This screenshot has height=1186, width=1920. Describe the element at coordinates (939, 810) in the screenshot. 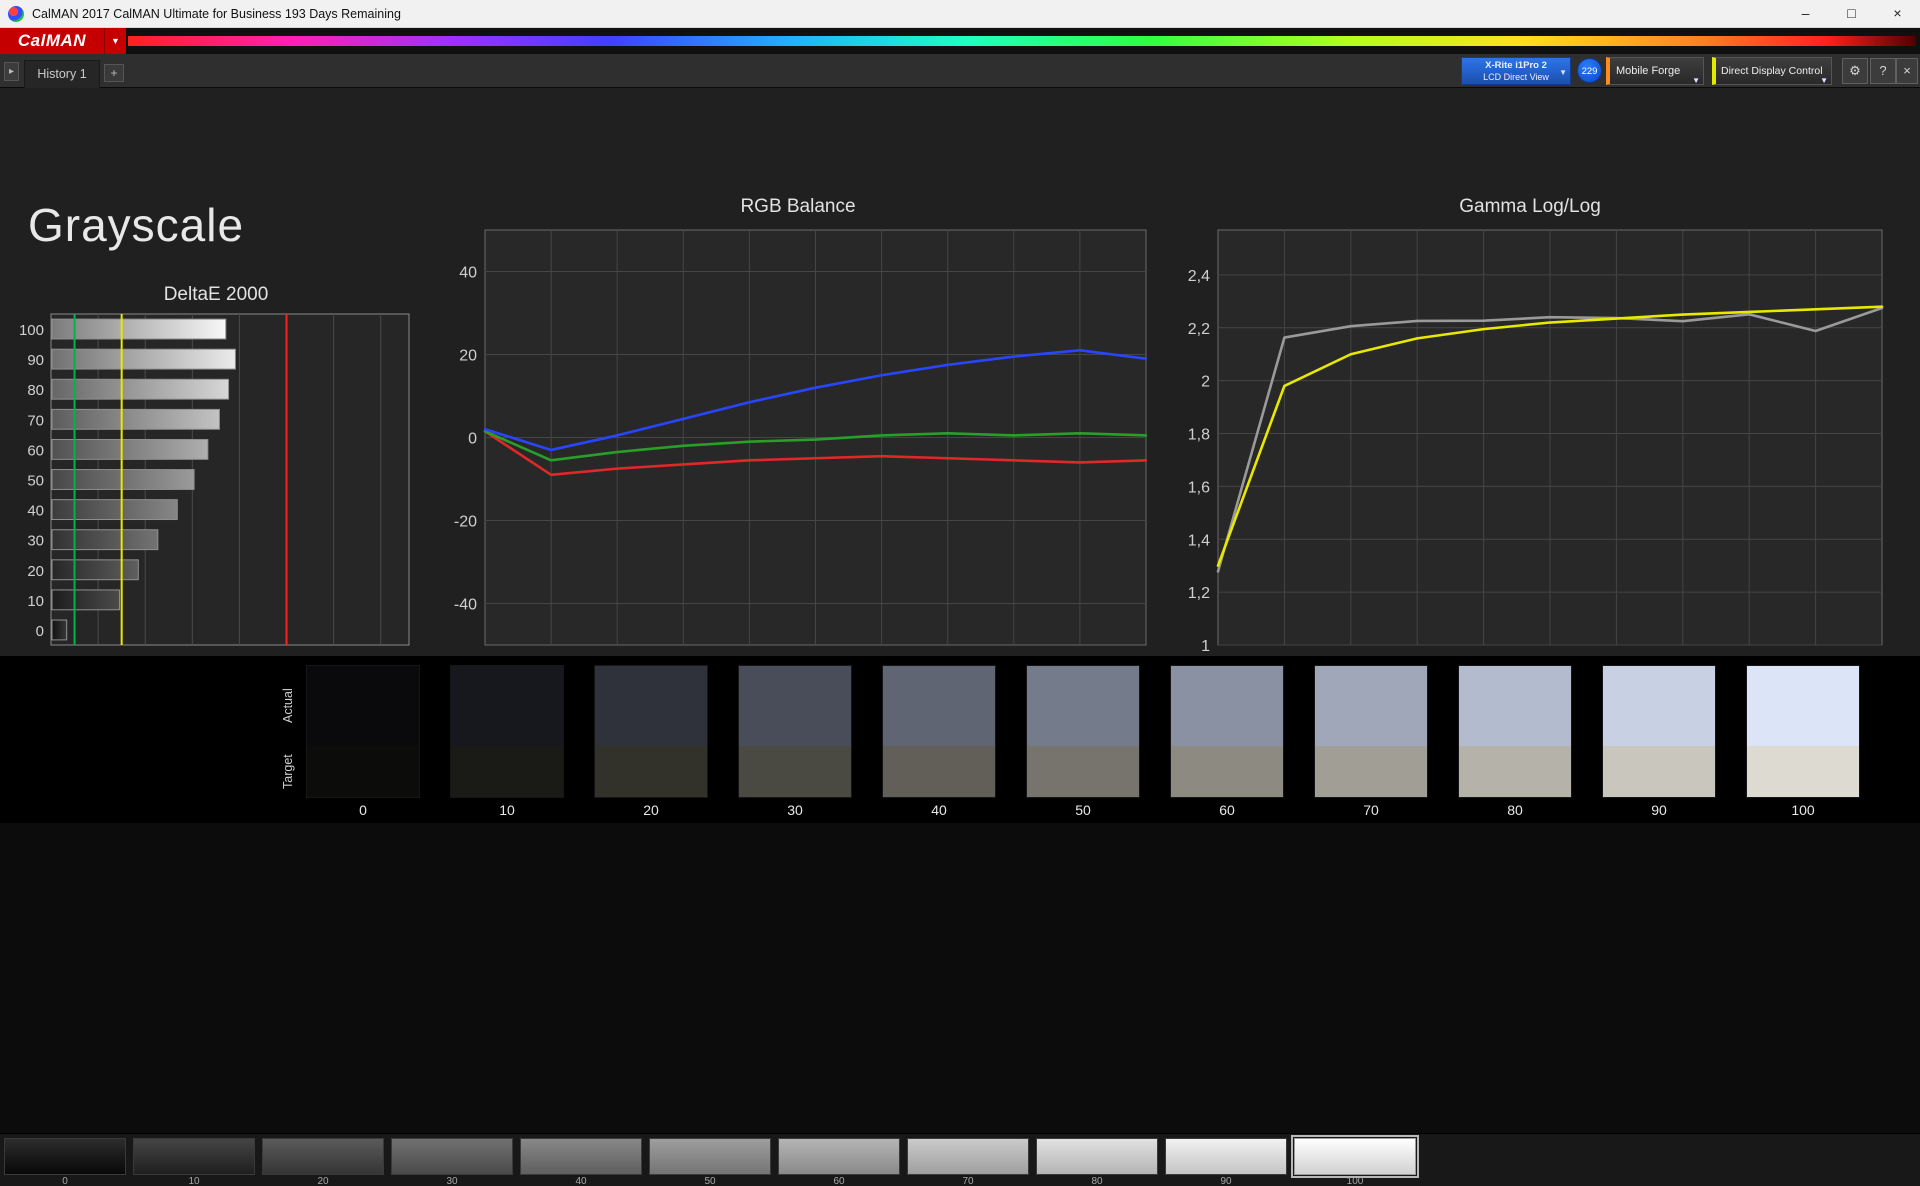

I see `swatch-level-label: 40` at that location.